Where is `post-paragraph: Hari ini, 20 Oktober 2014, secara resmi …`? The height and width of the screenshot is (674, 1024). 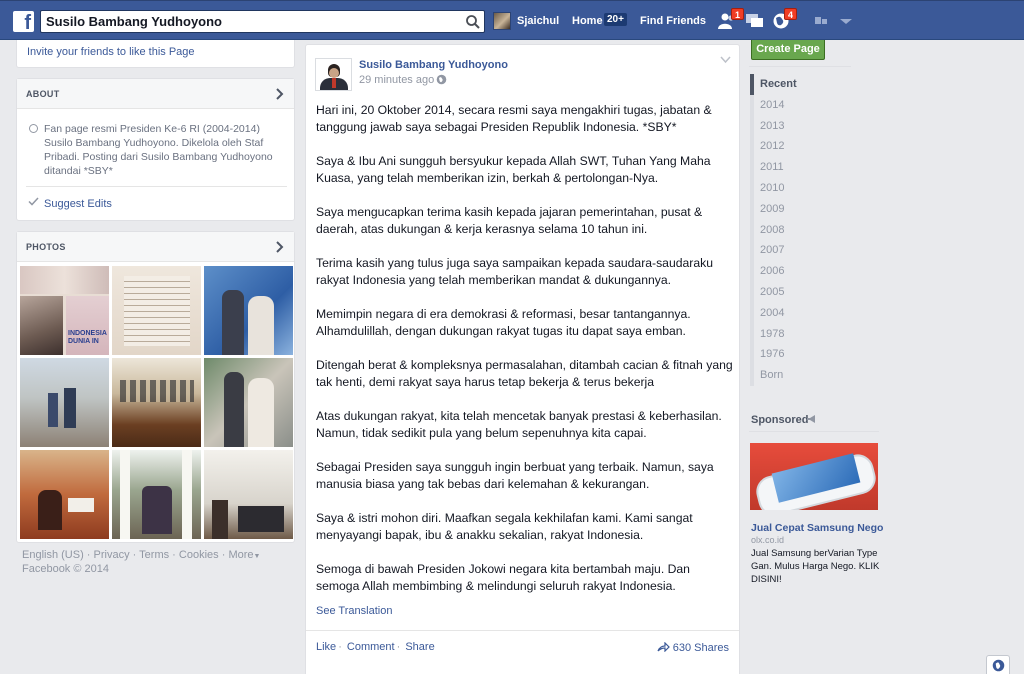 post-paragraph: Hari ini, 20 Oktober 2014, secara resmi … is located at coordinates (514, 118).